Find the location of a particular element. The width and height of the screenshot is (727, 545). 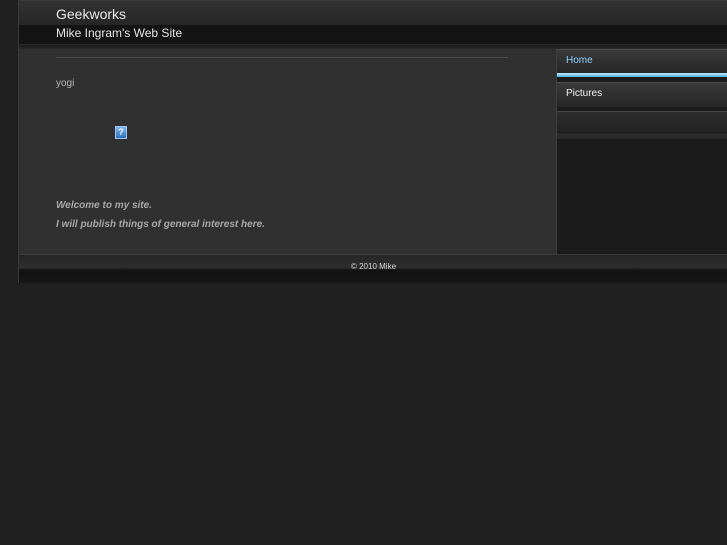

nav-item-home: Home is located at coordinates (642, 61).